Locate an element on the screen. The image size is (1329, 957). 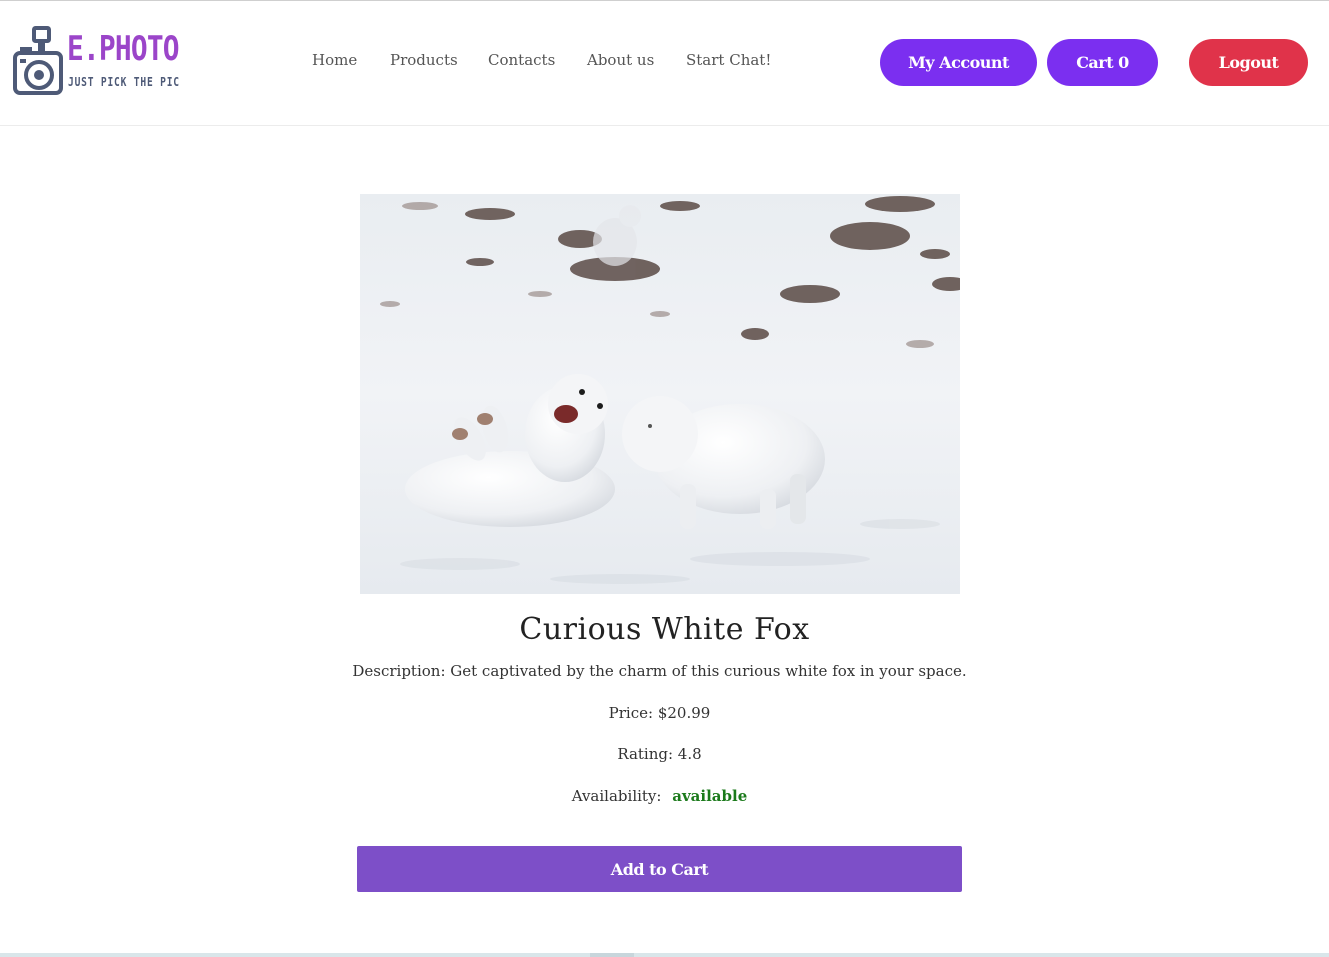
availability-status: available is located at coordinates (710, 796).